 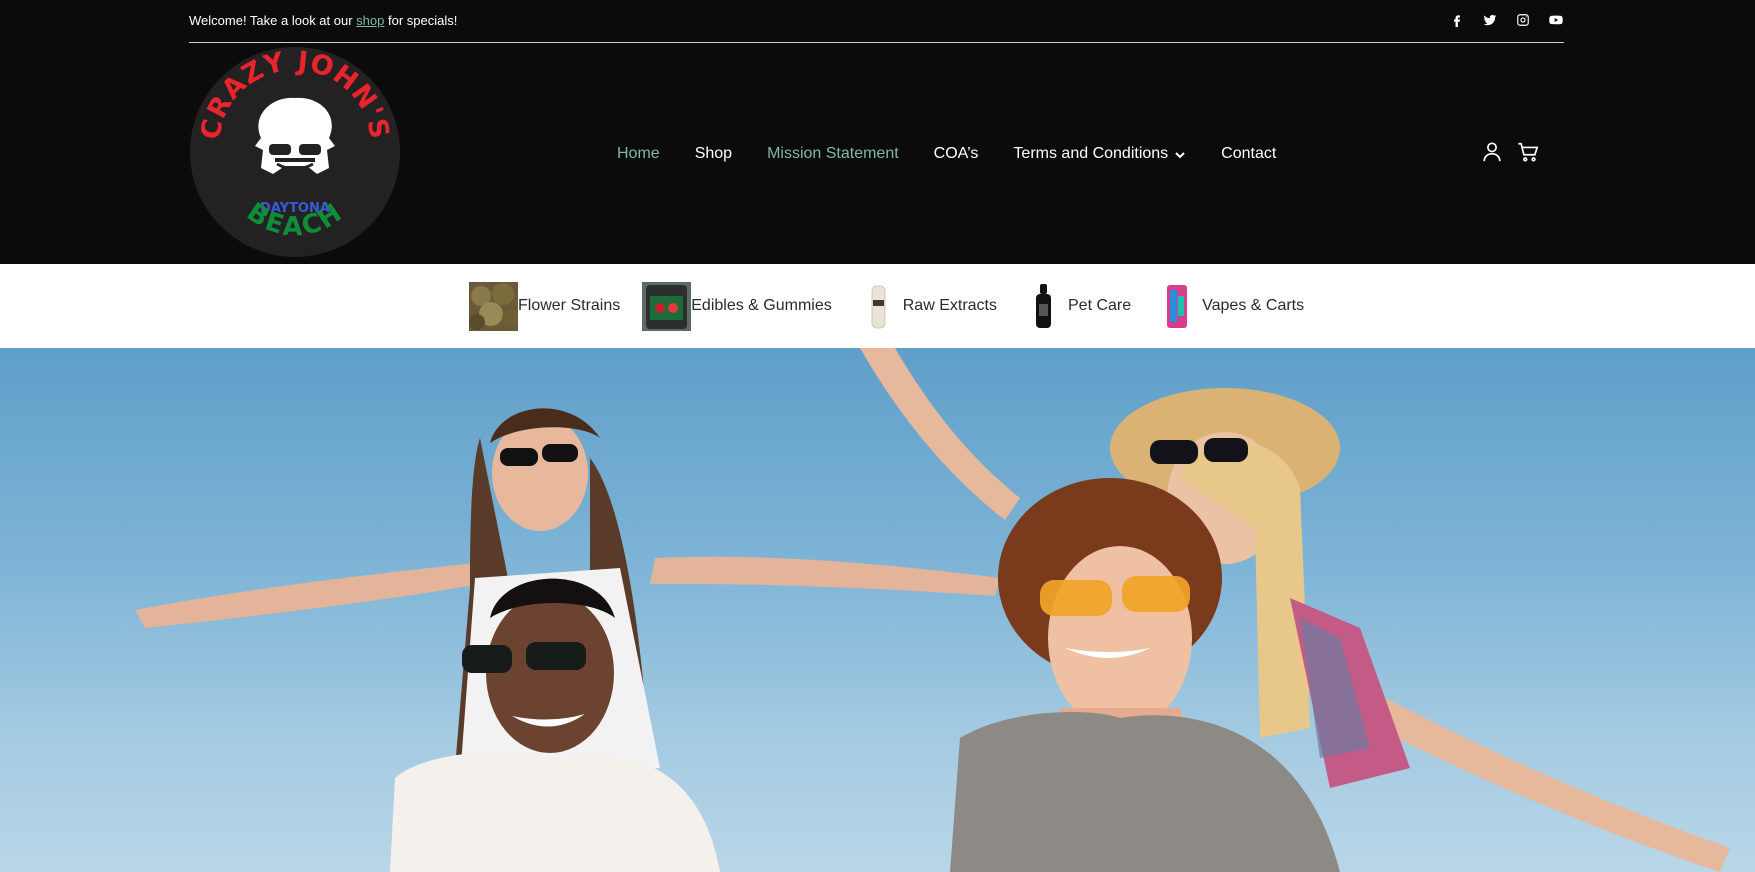 What do you see at coordinates (1492, 152) in the screenshot?
I see `user-account-icon` at bounding box center [1492, 152].